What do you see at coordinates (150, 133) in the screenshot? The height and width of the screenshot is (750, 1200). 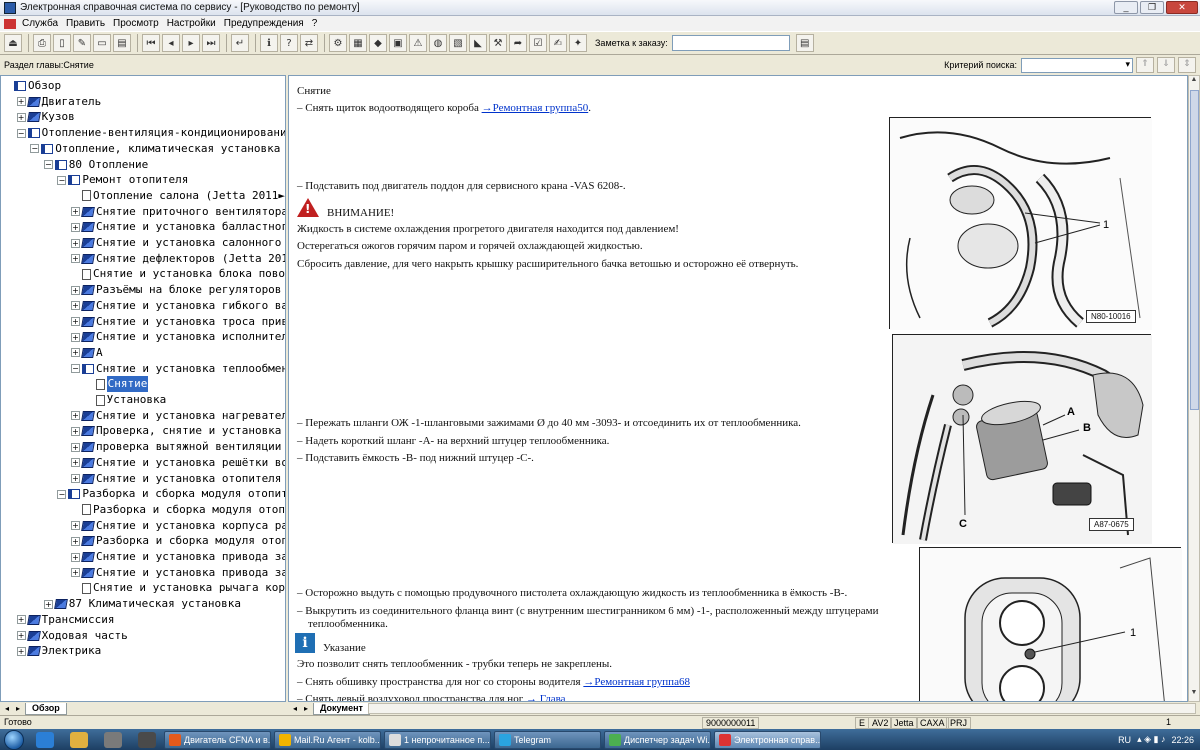 I see `tree-item: − Отопление-вентиляция-кондиционирование` at bounding box center [150, 133].